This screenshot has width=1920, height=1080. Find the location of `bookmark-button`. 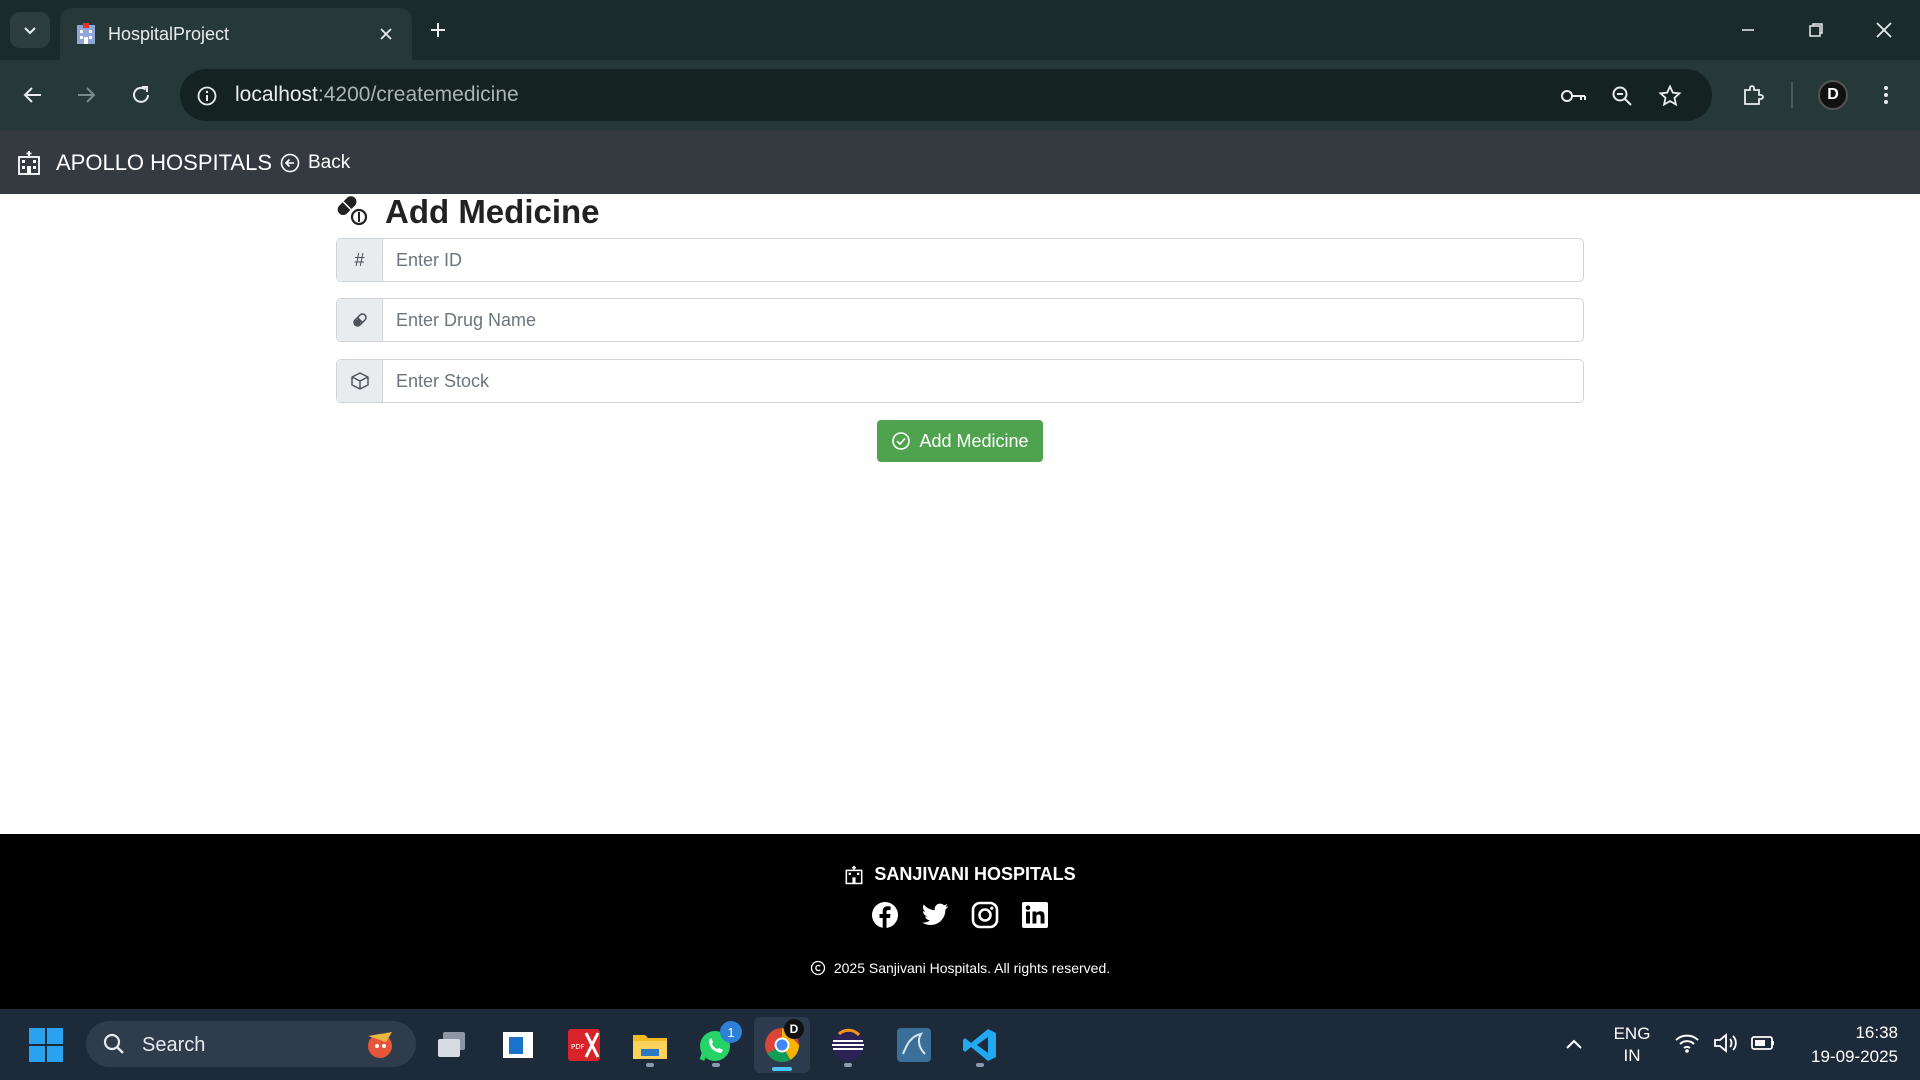

bookmark-button is located at coordinates (1670, 96).